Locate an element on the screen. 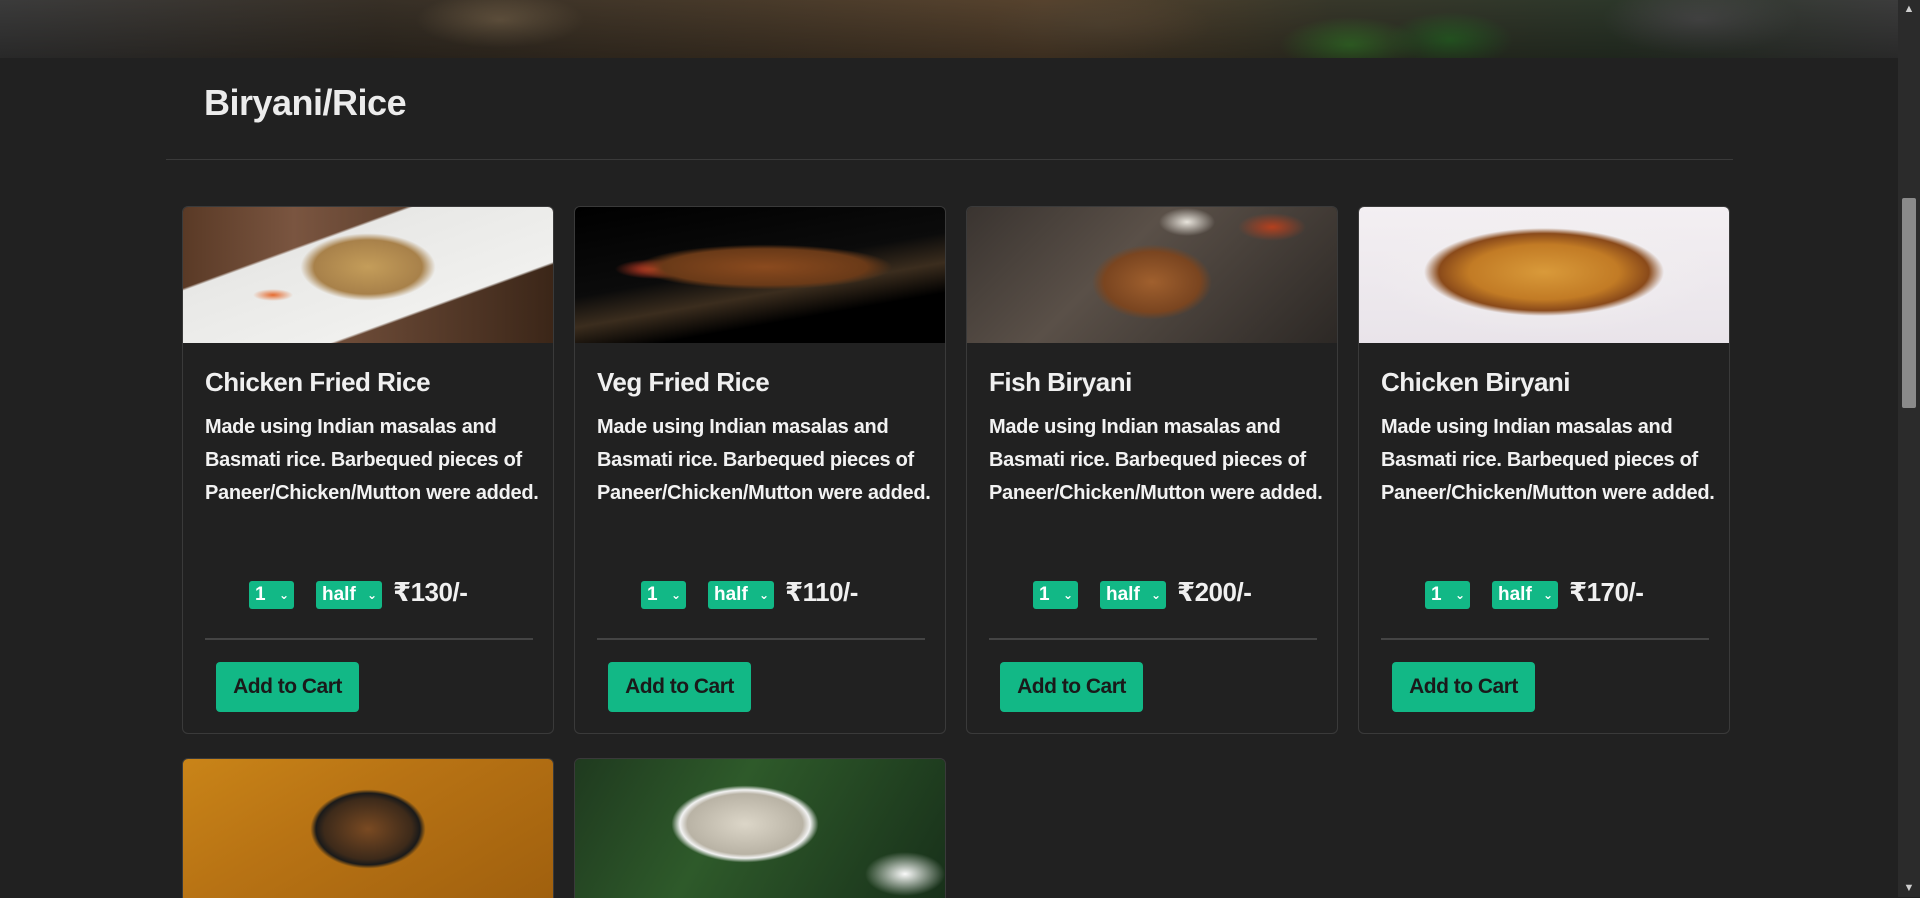  item-options: 1 ⌄ half ⌄ ₹130/- is located at coordinates (368, 592).